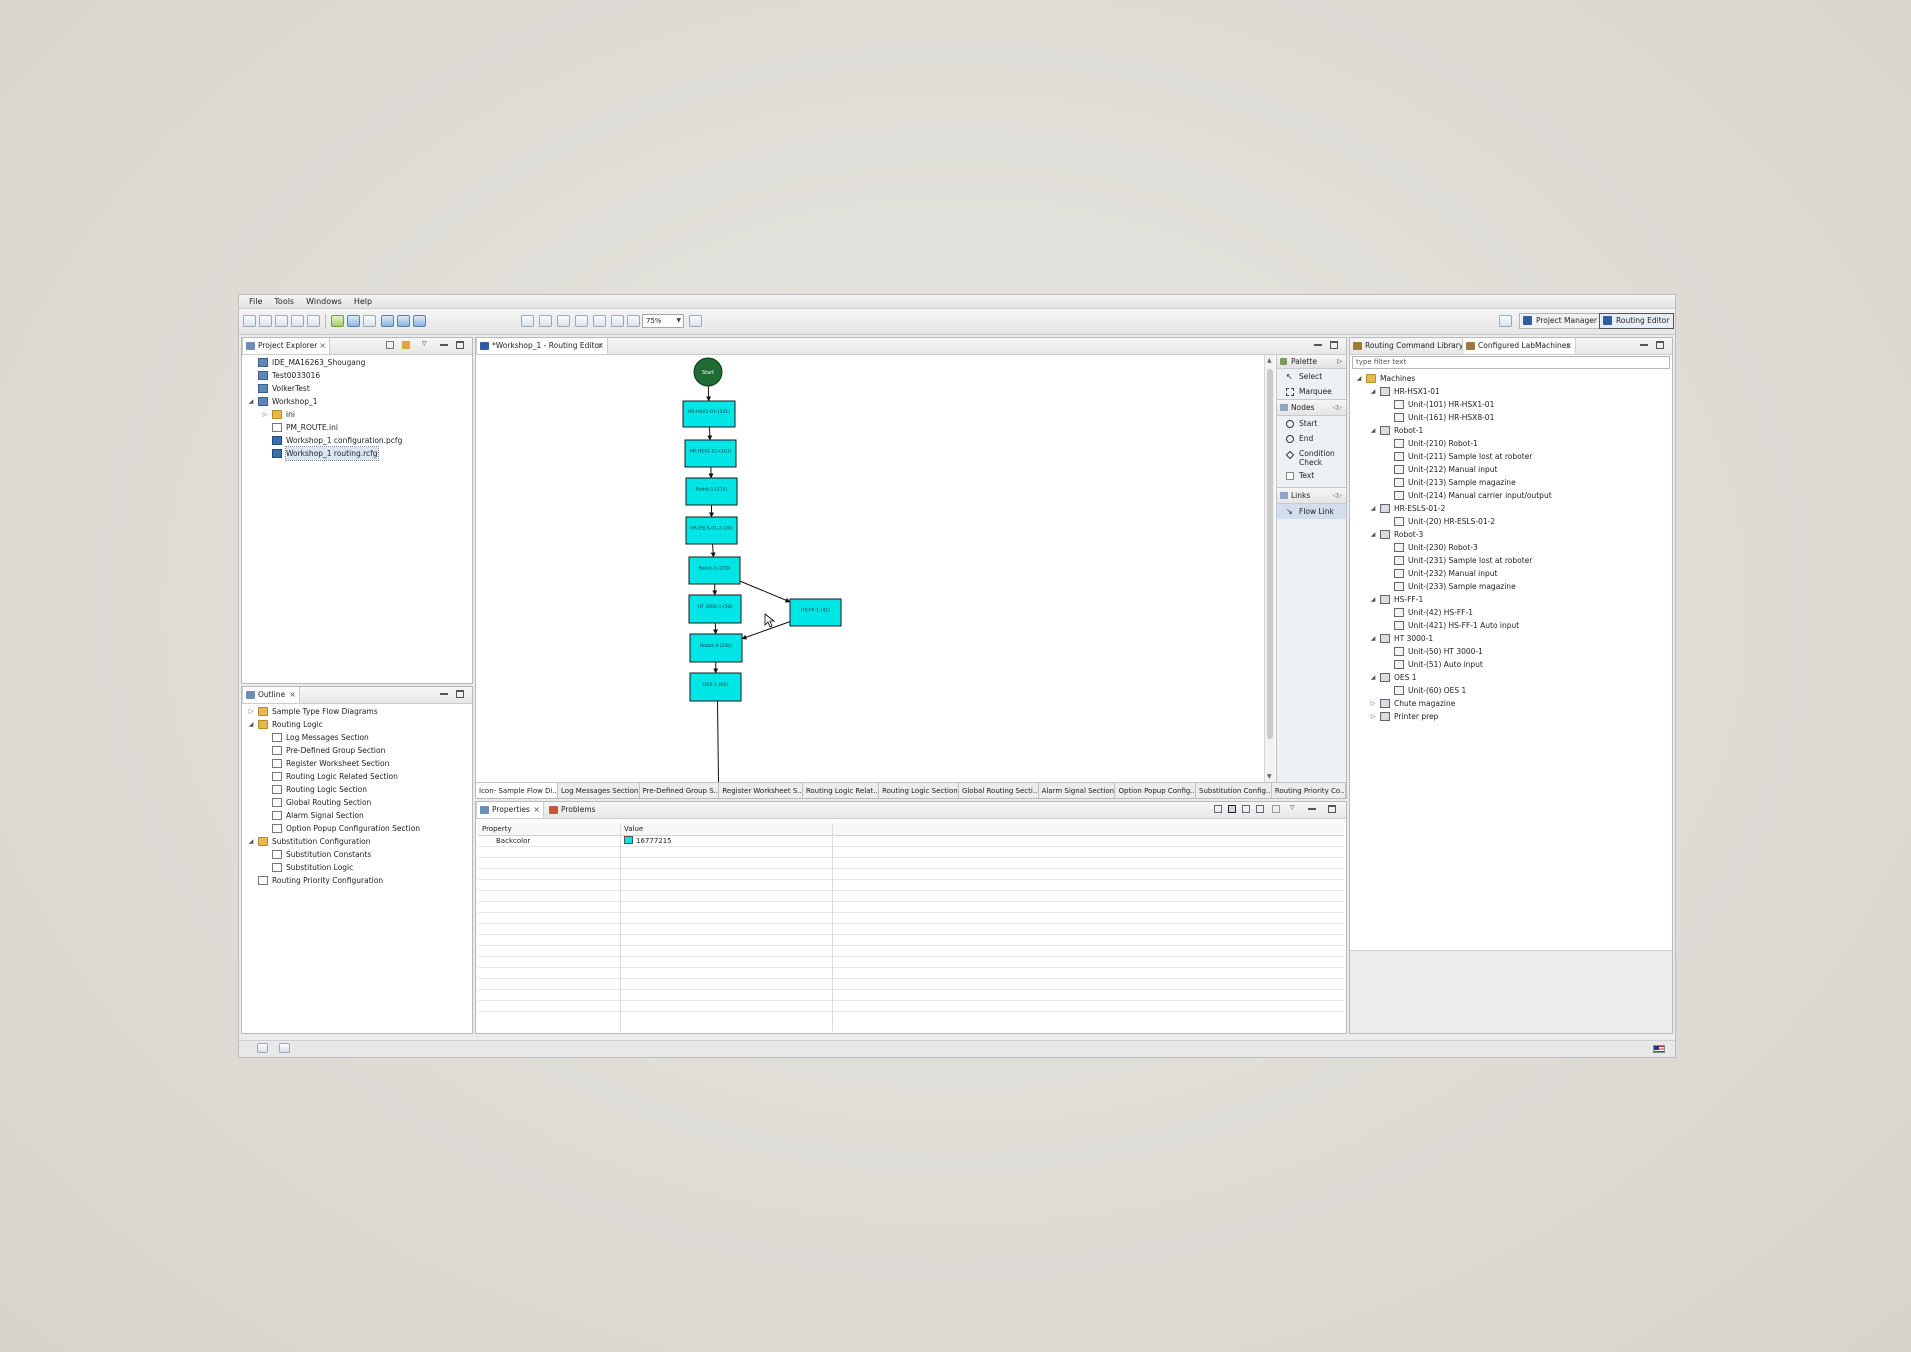  I want to click on pin-icon, so click(1218, 809).